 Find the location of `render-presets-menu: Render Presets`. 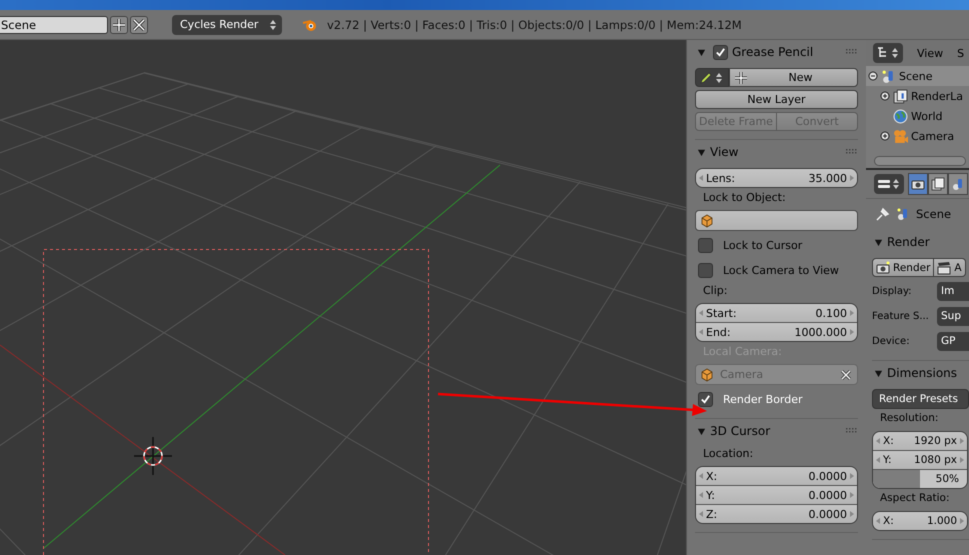

render-presets-menu: Render Presets is located at coordinates (920, 399).